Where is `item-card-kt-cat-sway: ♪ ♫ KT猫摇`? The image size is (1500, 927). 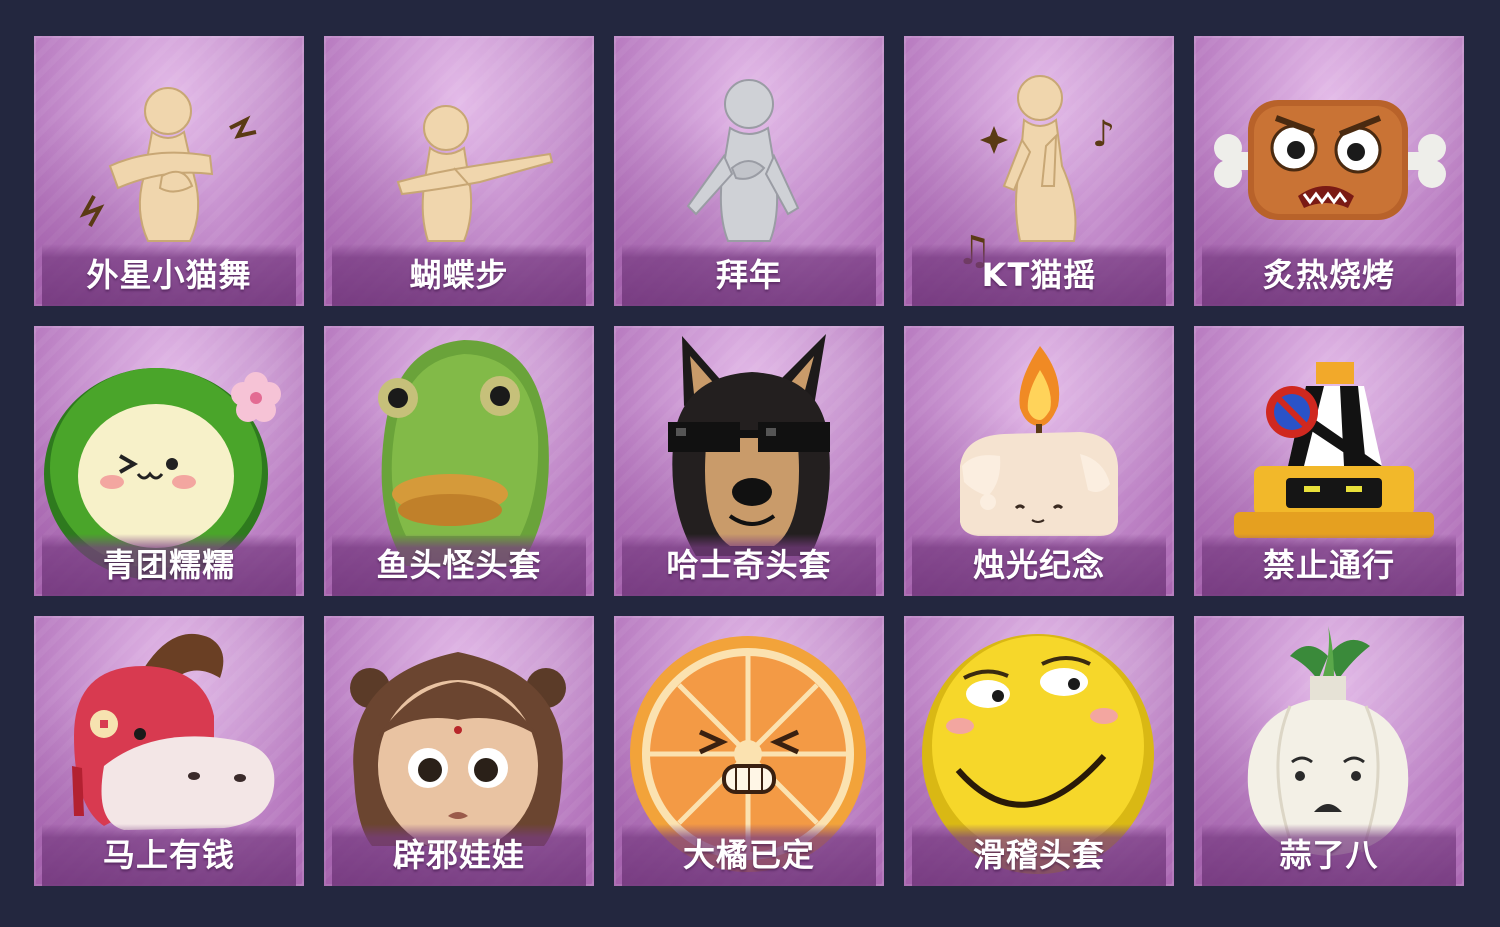 item-card-kt-cat-sway: ♪ ♫ KT猫摇 is located at coordinates (1039, 171).